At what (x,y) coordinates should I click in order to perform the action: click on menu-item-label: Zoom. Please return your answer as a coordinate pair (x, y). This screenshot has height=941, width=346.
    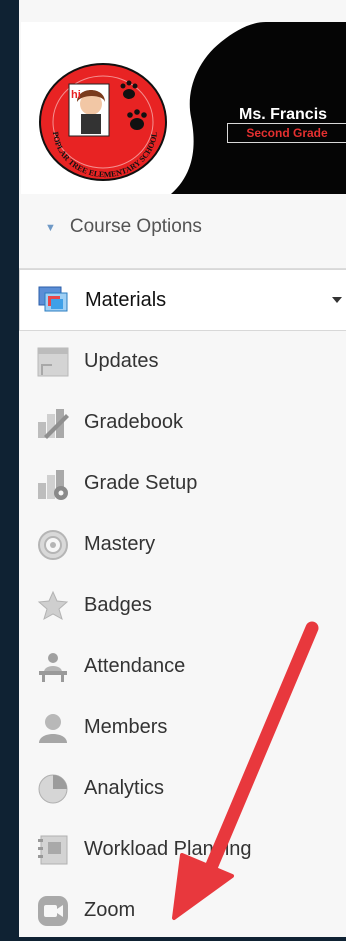
    Looking at the image, I should click on (110, 910).